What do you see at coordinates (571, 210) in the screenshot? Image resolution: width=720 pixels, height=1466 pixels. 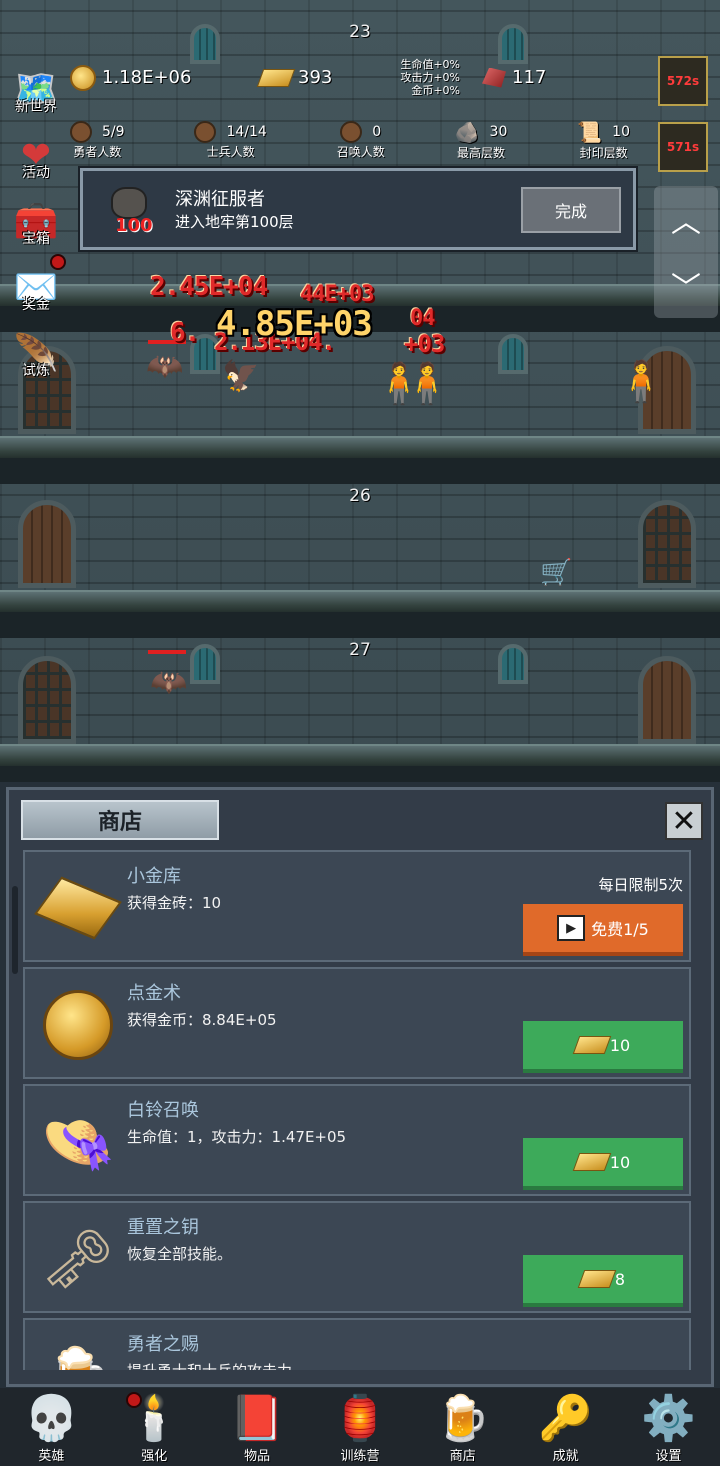 I see `achievement-complete-button: 完成` at bounding box center [571, 210].